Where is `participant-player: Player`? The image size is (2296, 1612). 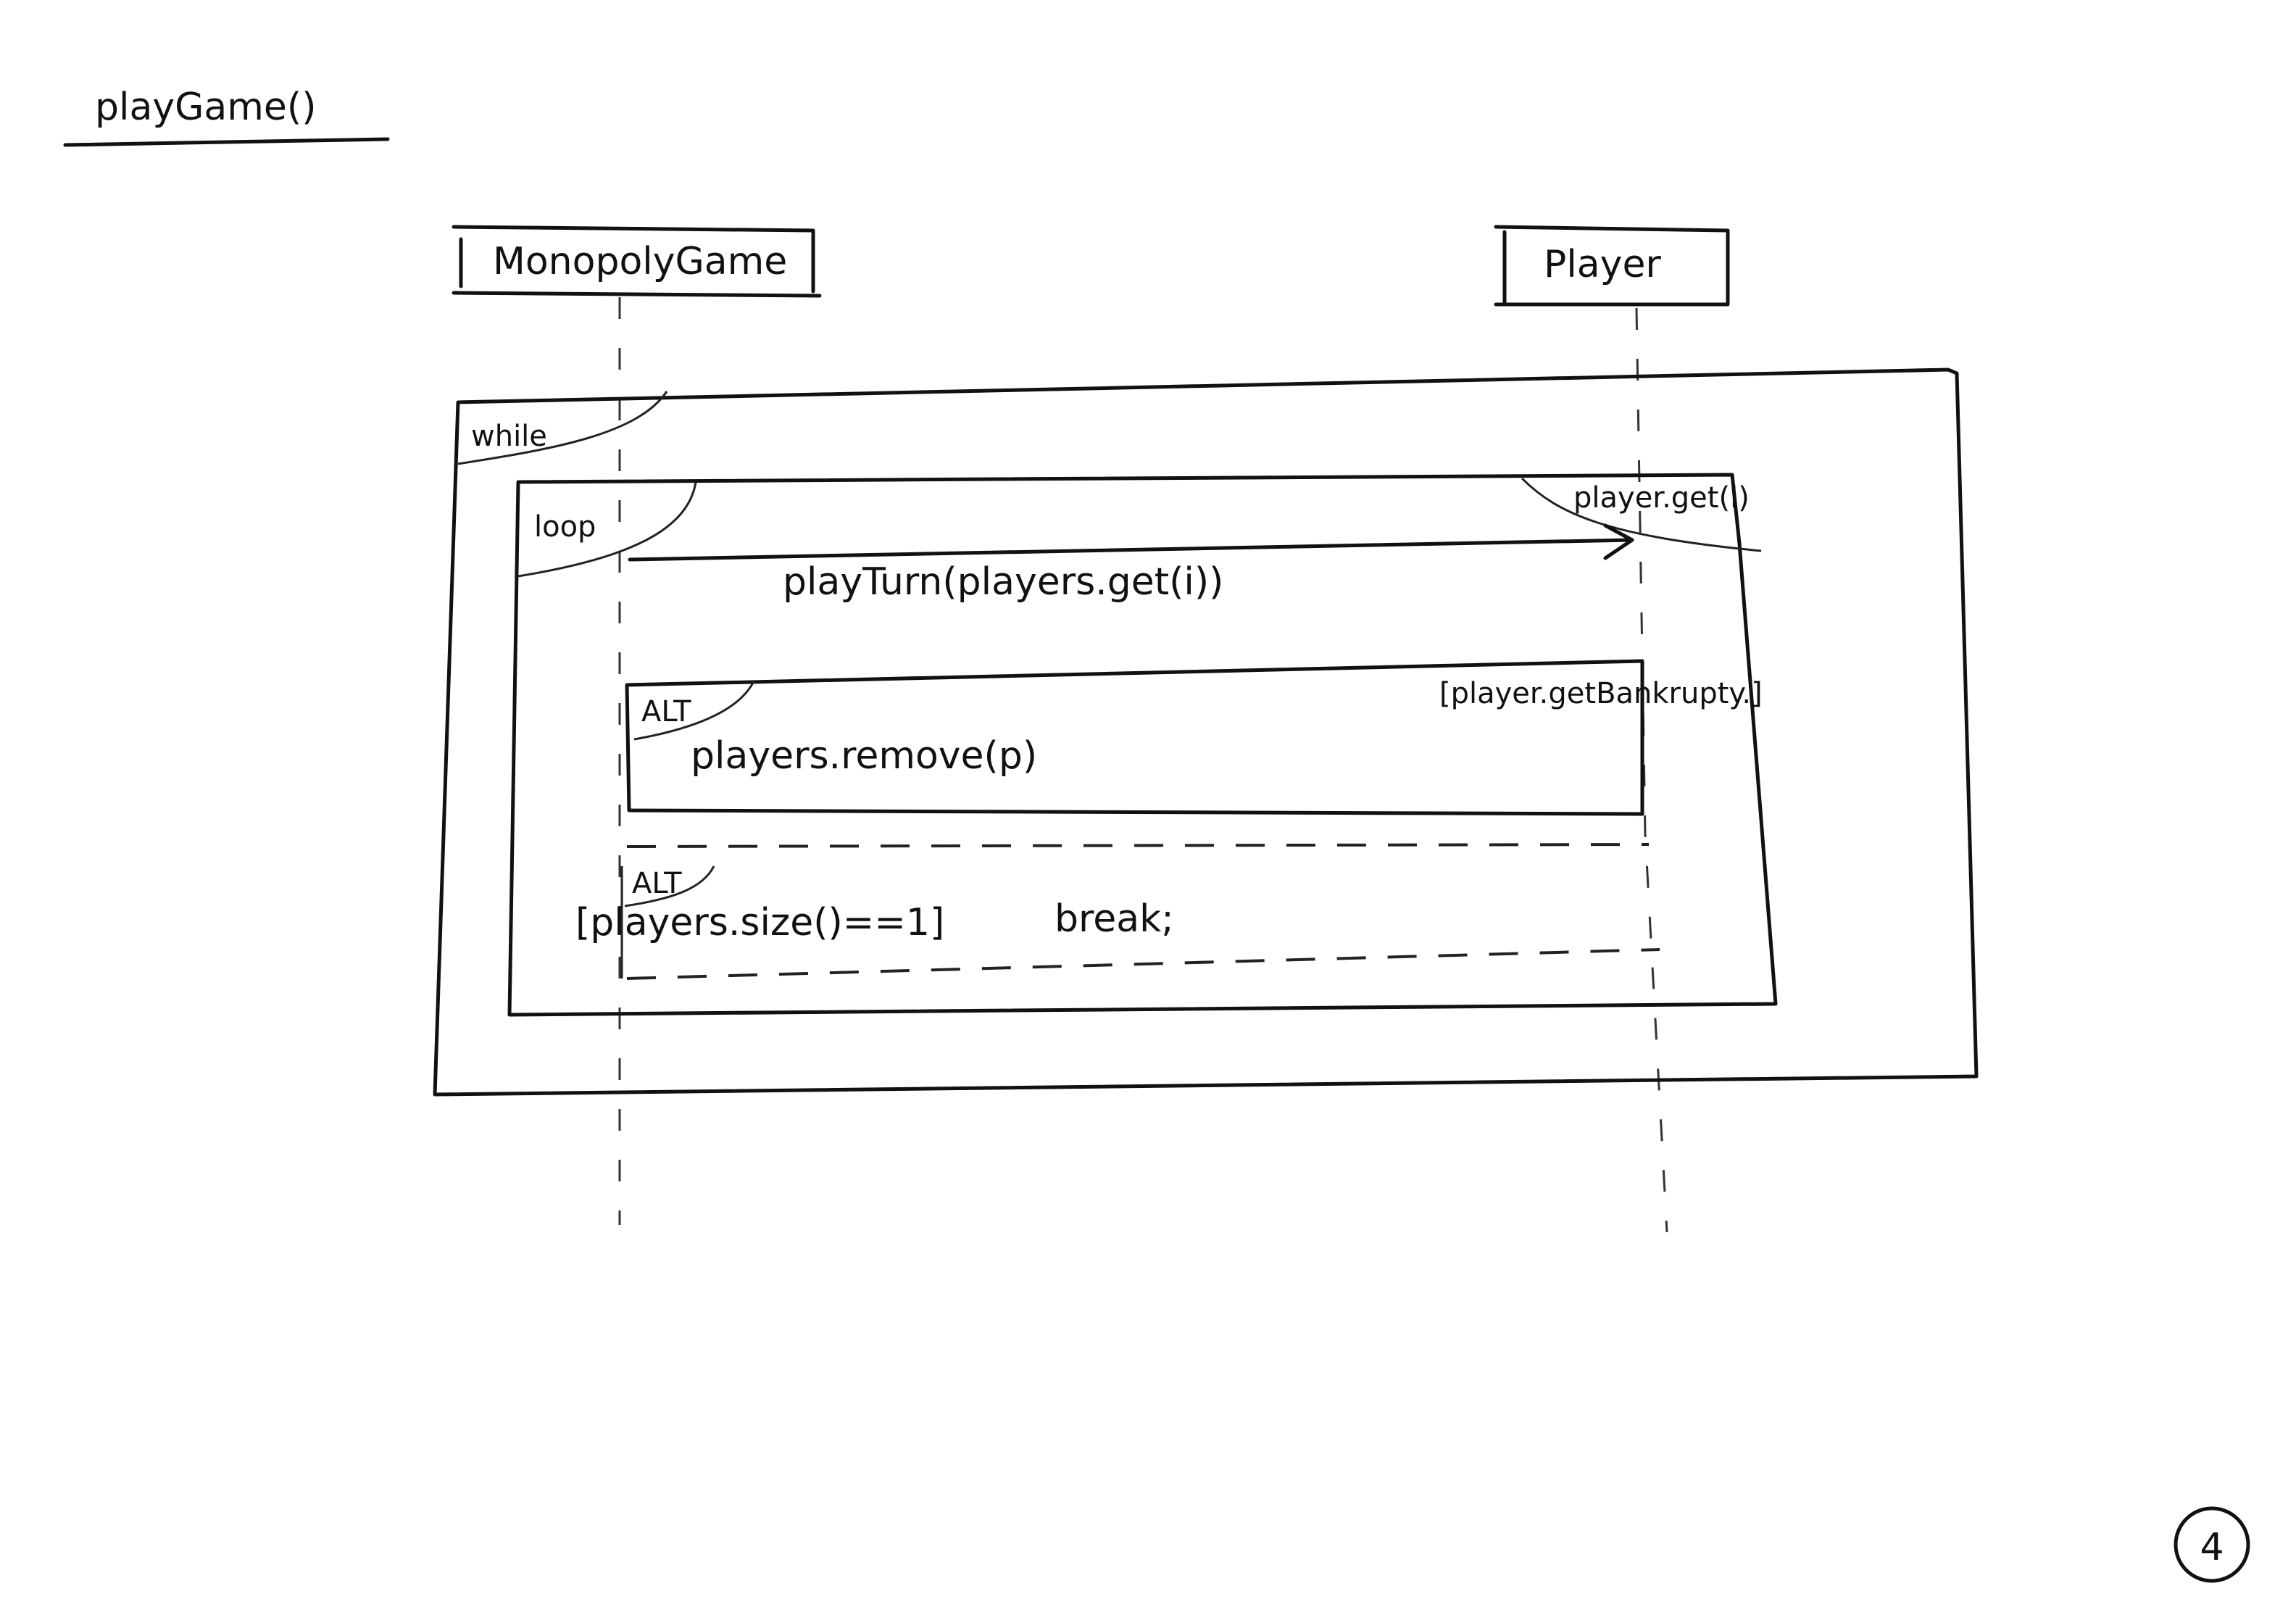
participant-player: Player is located at coordinates (1612, 266).